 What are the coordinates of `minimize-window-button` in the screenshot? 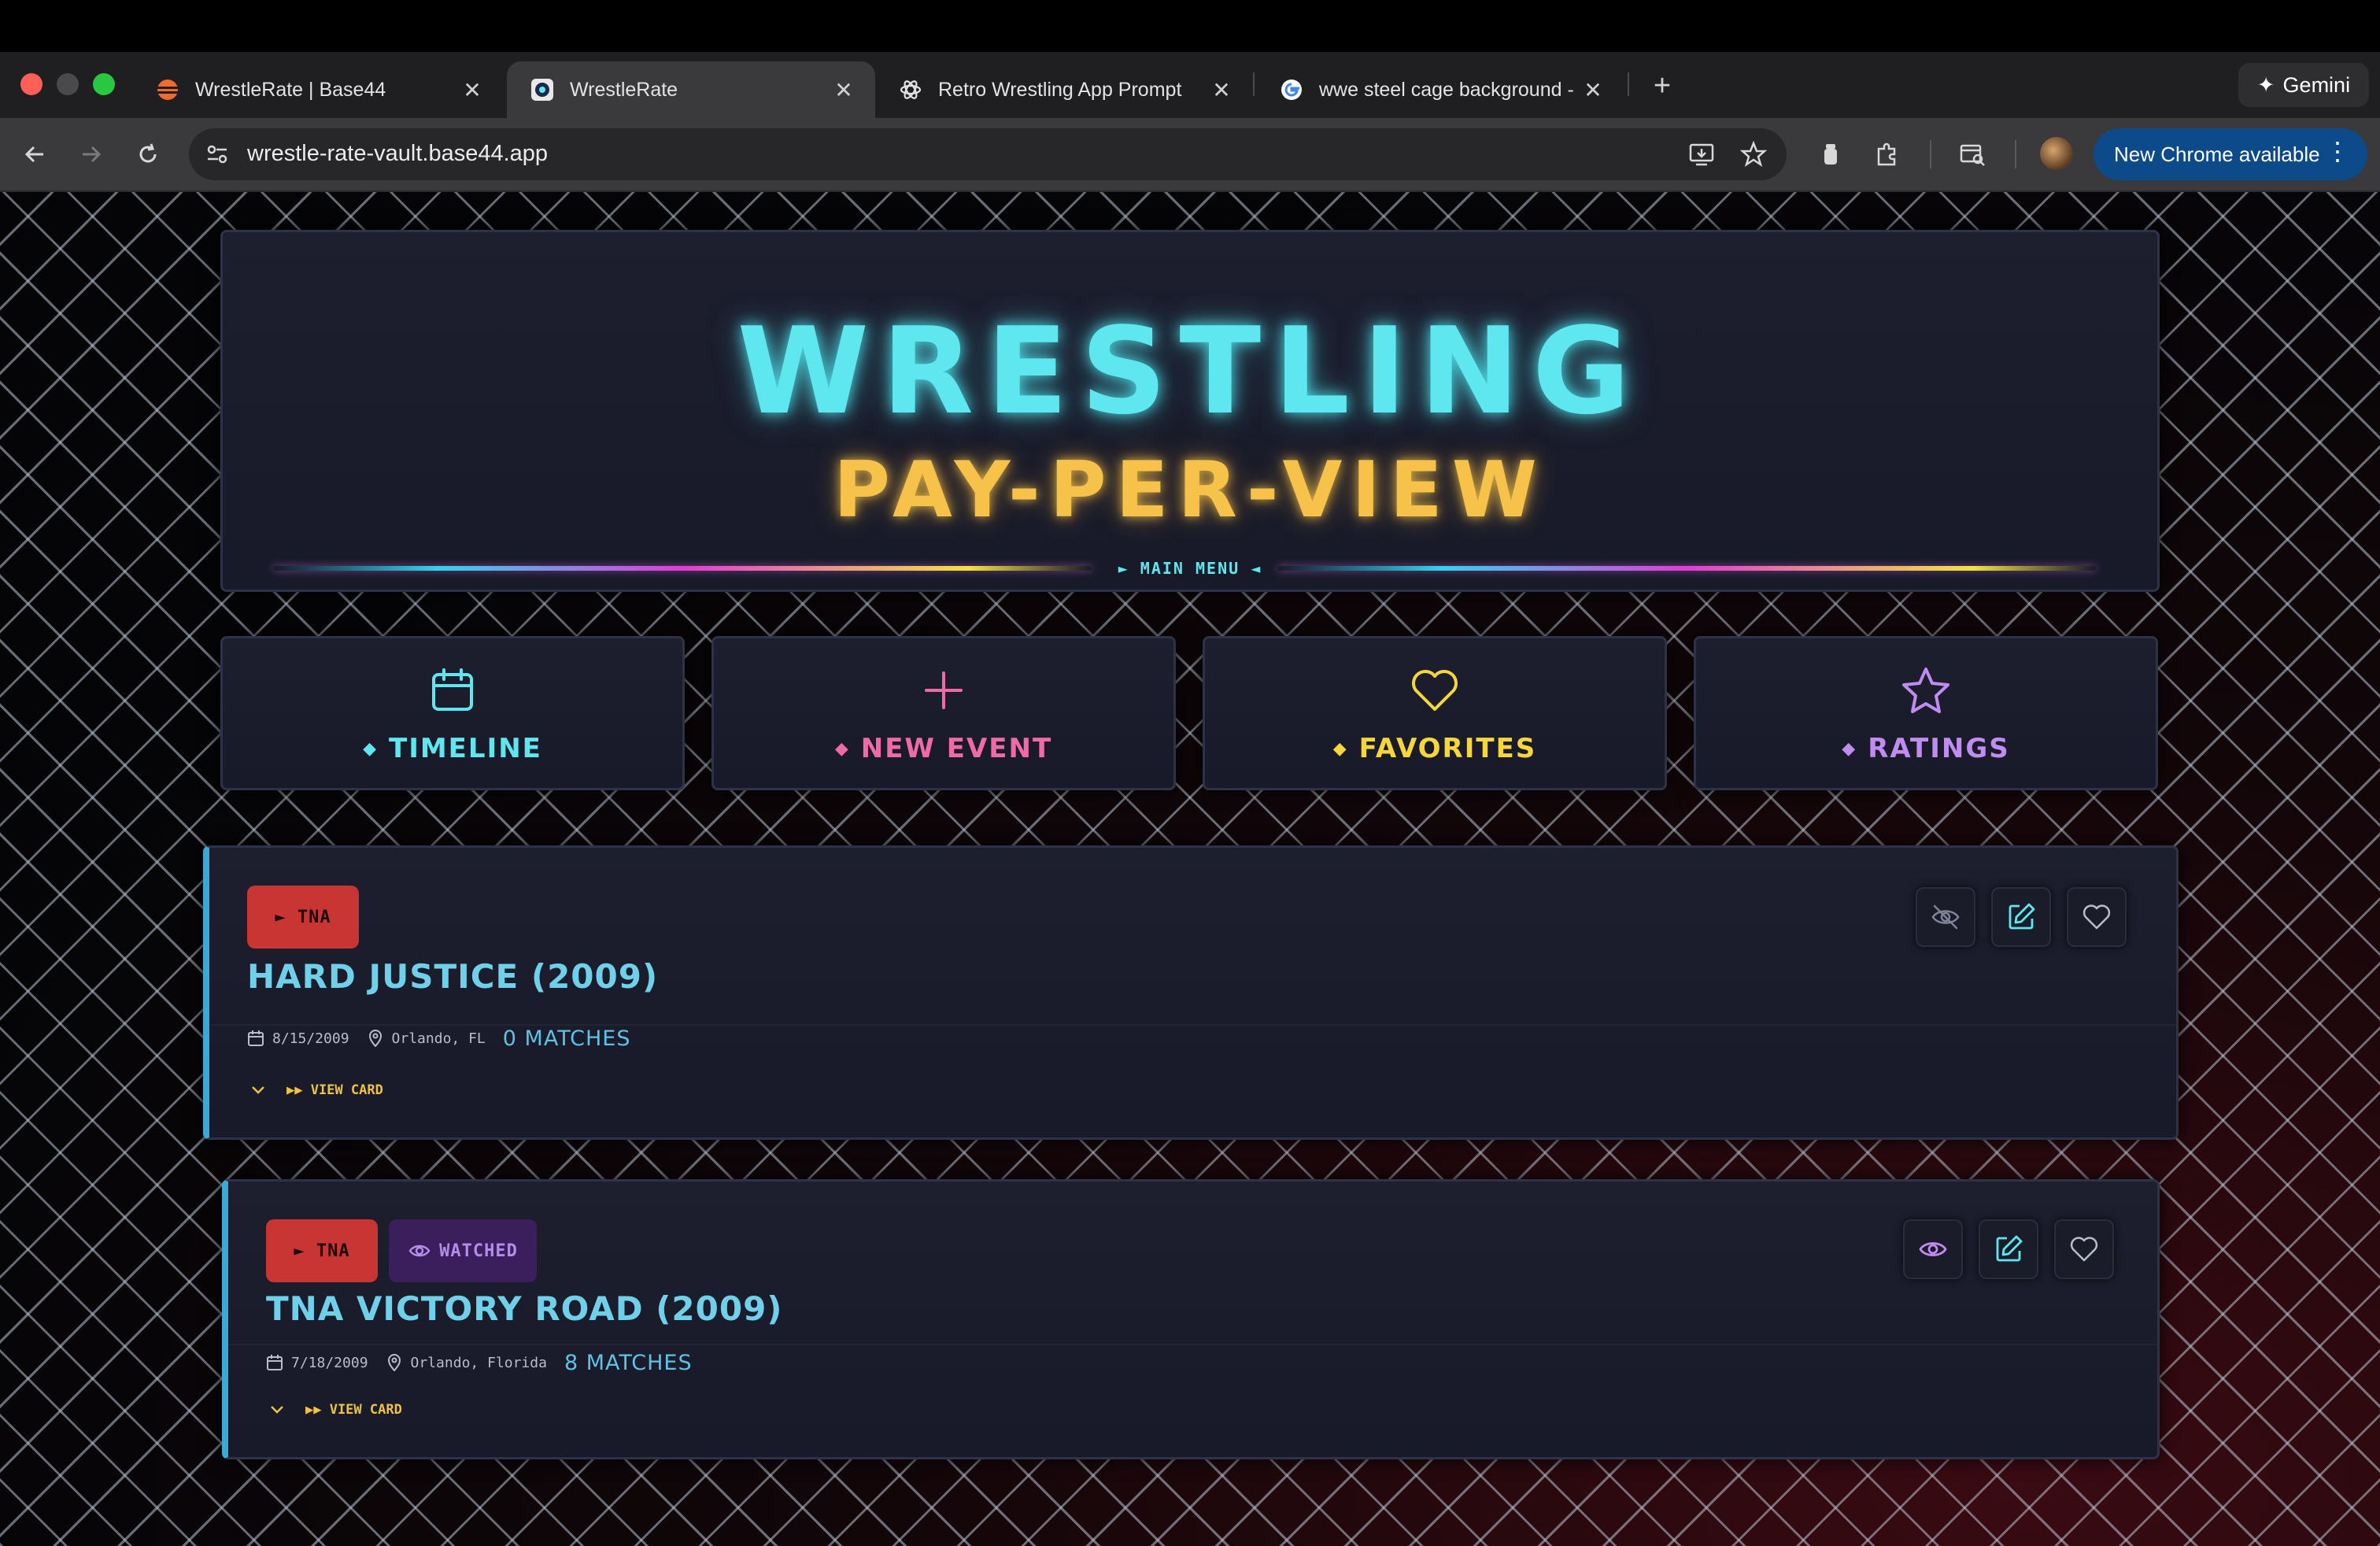 It's located at (68, 84).